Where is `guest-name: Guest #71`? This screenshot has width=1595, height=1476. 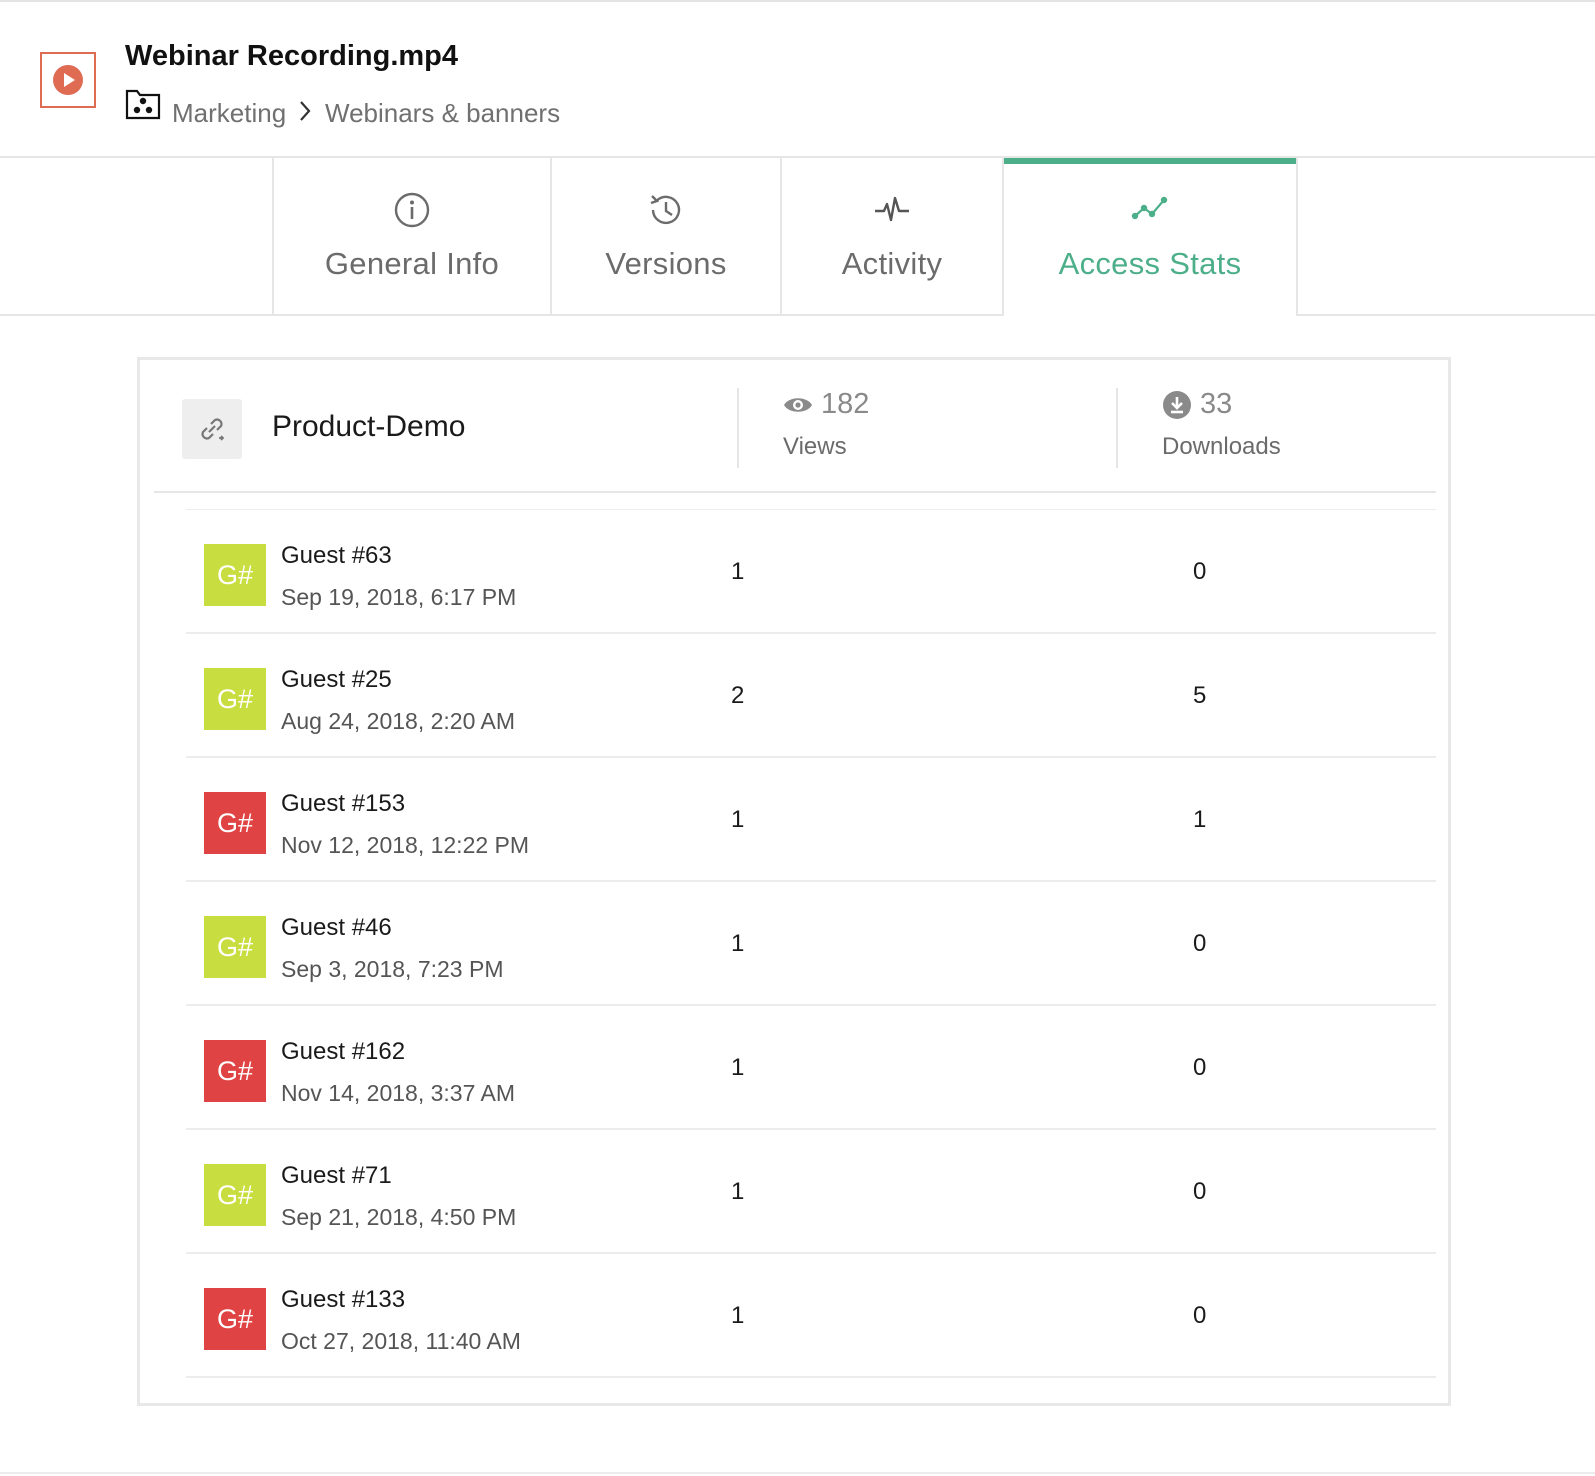
guest-name: Guest #71 is located at coordinates (336, 1175).